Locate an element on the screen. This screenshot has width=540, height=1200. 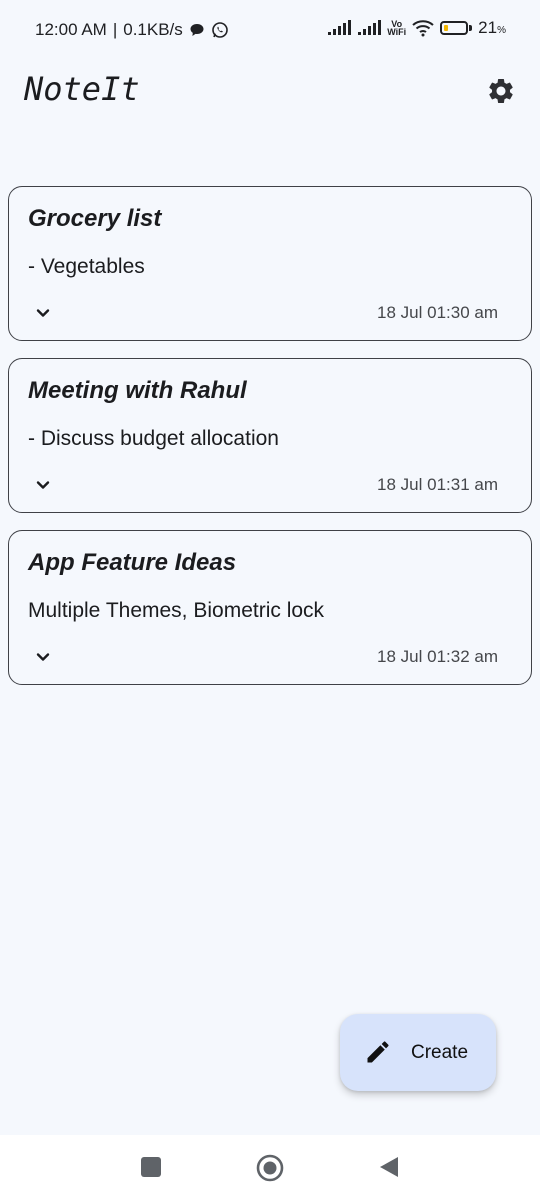
note-body: Multiple Themes, Biometric lock is located at coordinates (176, 610).